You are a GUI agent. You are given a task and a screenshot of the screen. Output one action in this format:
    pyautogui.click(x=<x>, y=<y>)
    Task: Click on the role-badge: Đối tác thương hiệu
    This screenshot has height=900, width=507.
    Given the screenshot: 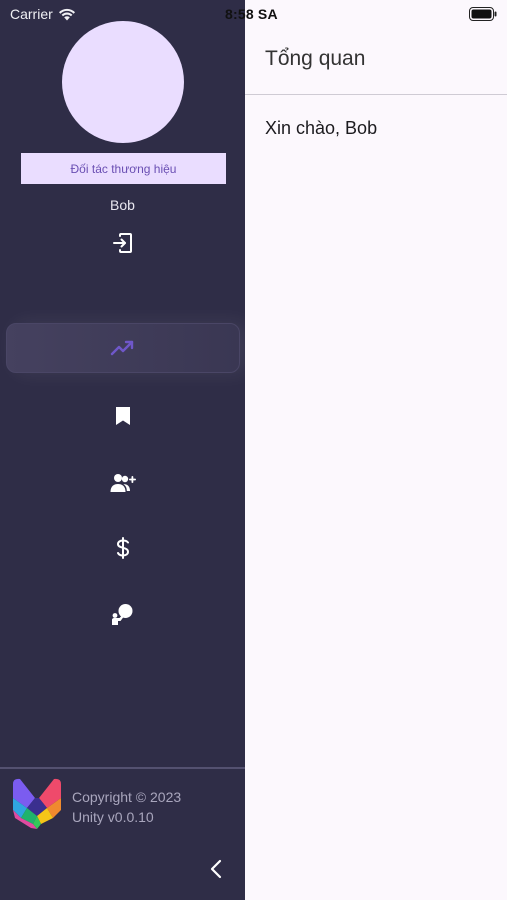 What is the action you would take?
    pyautogui.click(x=123, y=168)
    